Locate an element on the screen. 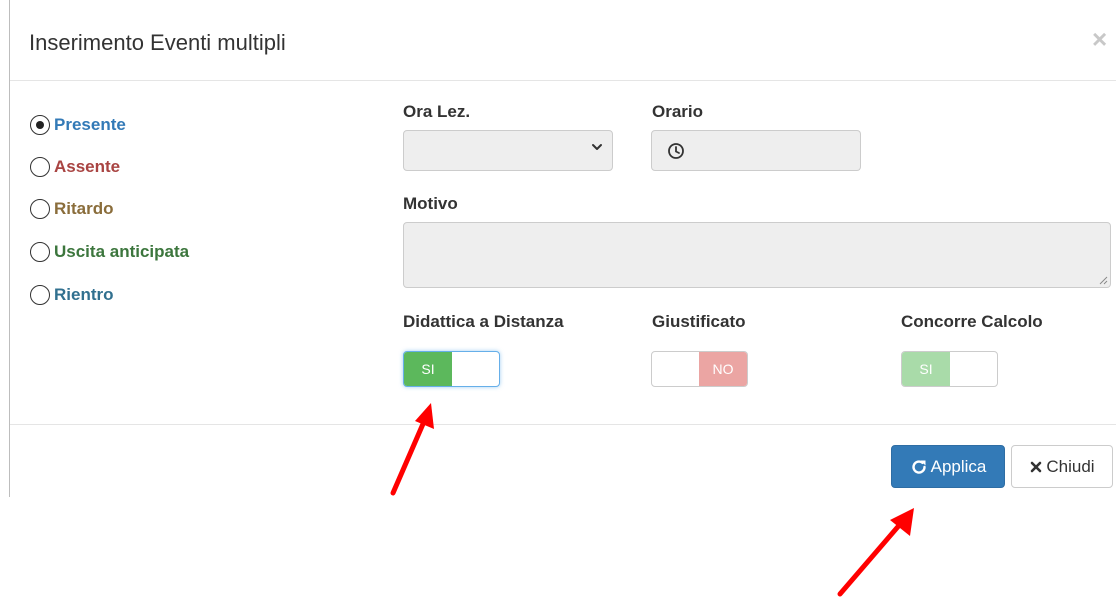 The width and height of the screenshot is (1116, 601). didattica-label: Didattica a Distanza is located at coordinates (483, 321).